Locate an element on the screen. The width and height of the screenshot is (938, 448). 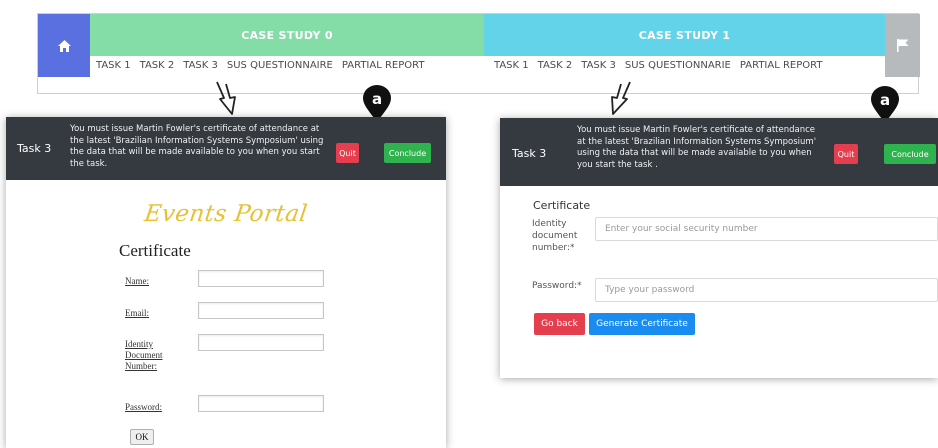
portal-title: Events Portal is located at coordinates (226, 214).